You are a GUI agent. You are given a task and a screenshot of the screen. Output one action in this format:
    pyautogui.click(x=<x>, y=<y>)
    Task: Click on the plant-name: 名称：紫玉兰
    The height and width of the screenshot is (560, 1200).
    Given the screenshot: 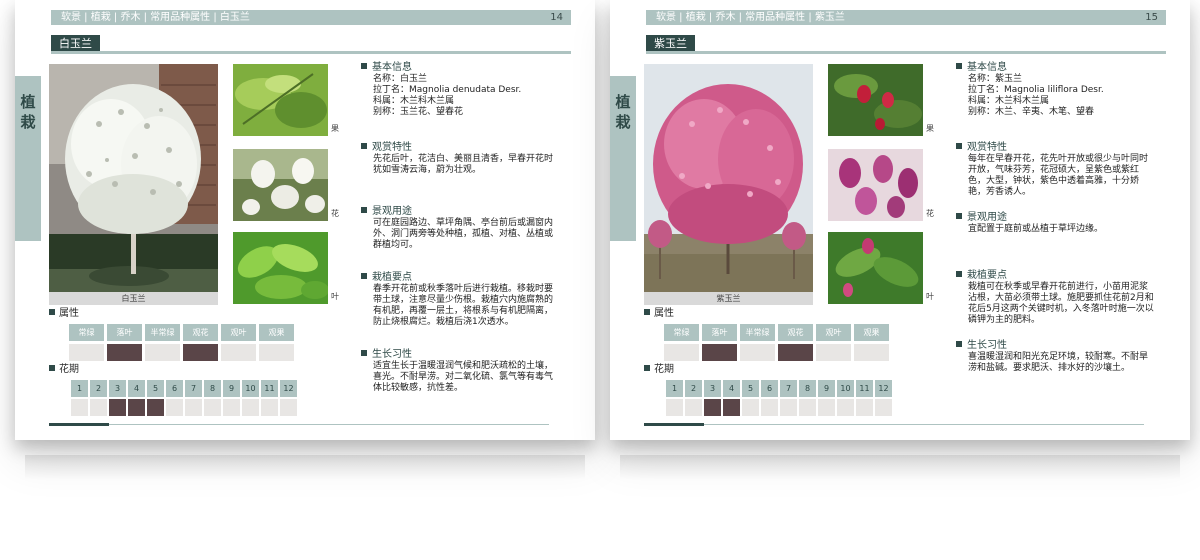 What is the action you would take?
    pyautogui.click(x=995, y=79)
    